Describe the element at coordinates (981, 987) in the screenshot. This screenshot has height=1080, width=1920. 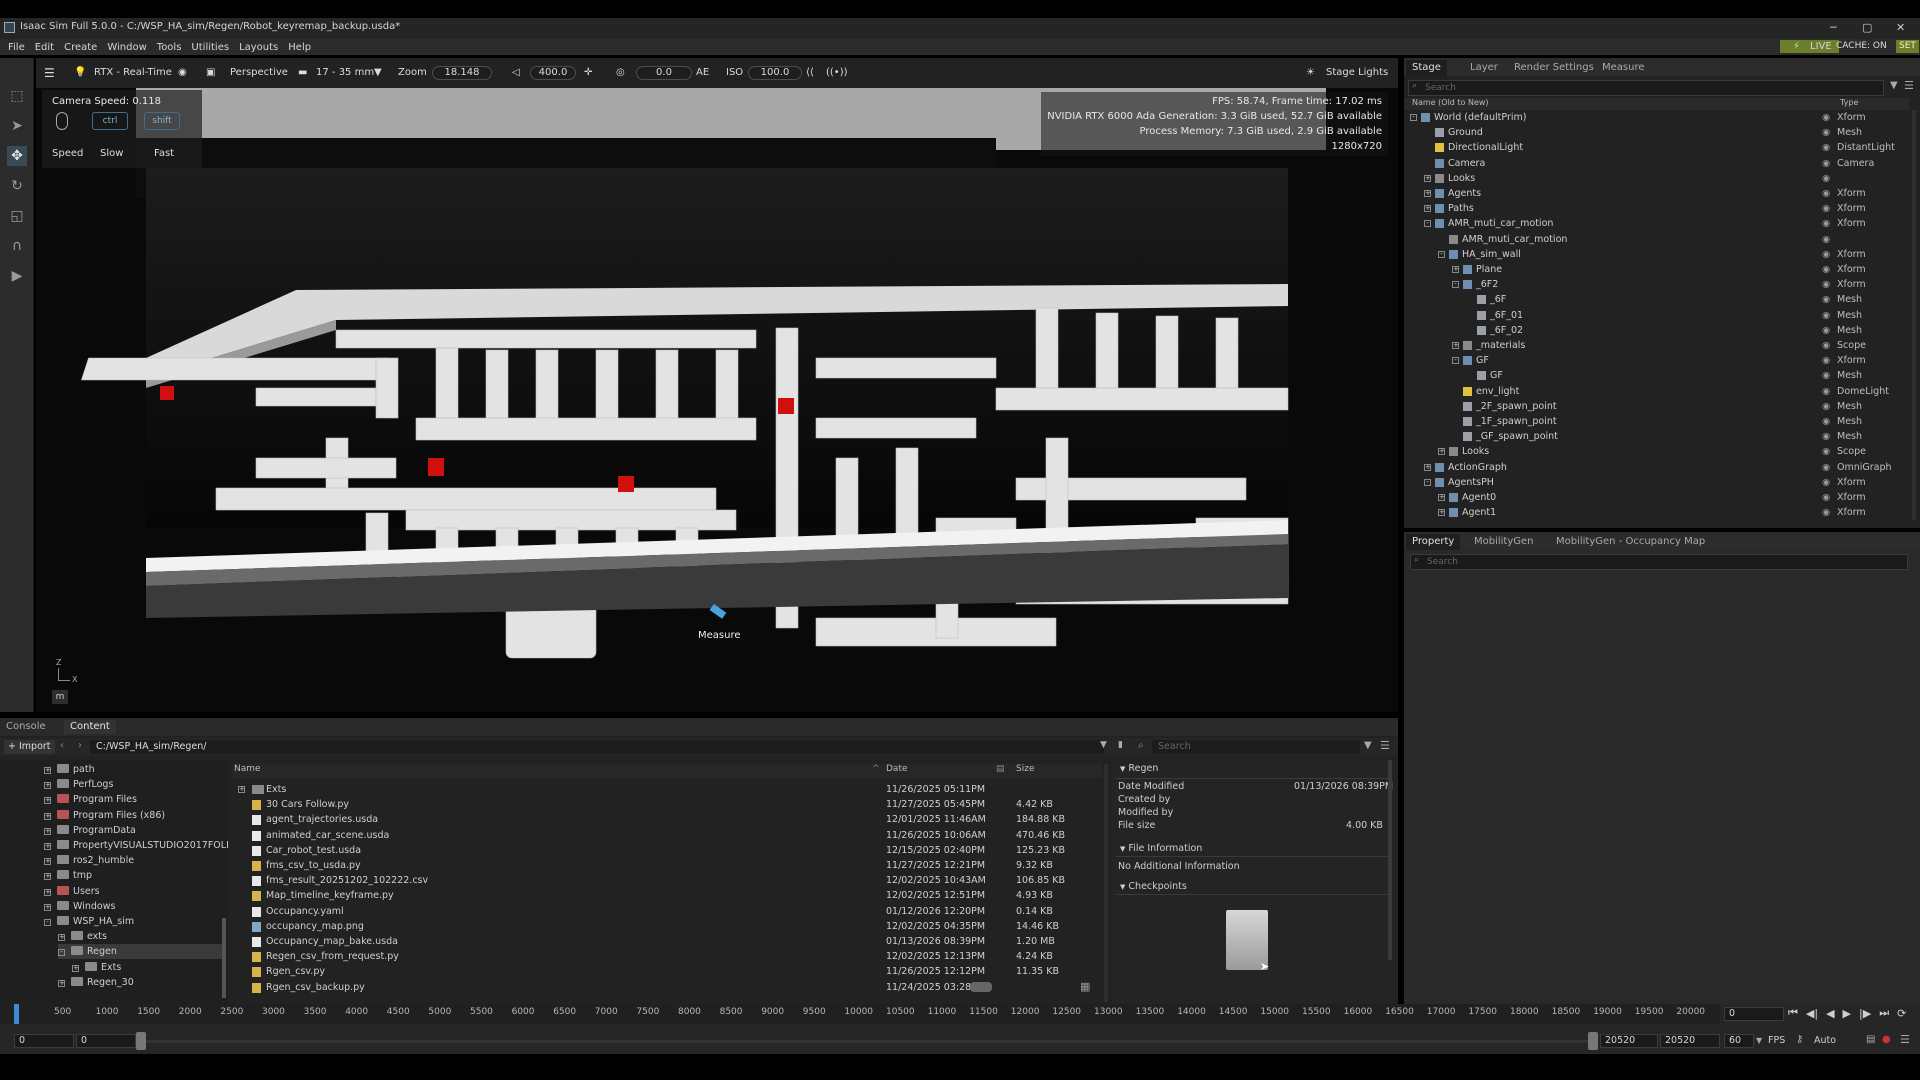
I see `thumbnail-size-slider` at that location.